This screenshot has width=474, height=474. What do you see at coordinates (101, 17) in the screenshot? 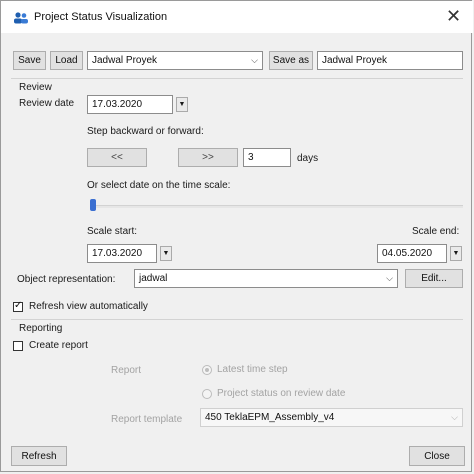
I see `window-title: Project Status Visualization` at bounding box center [101, 17].